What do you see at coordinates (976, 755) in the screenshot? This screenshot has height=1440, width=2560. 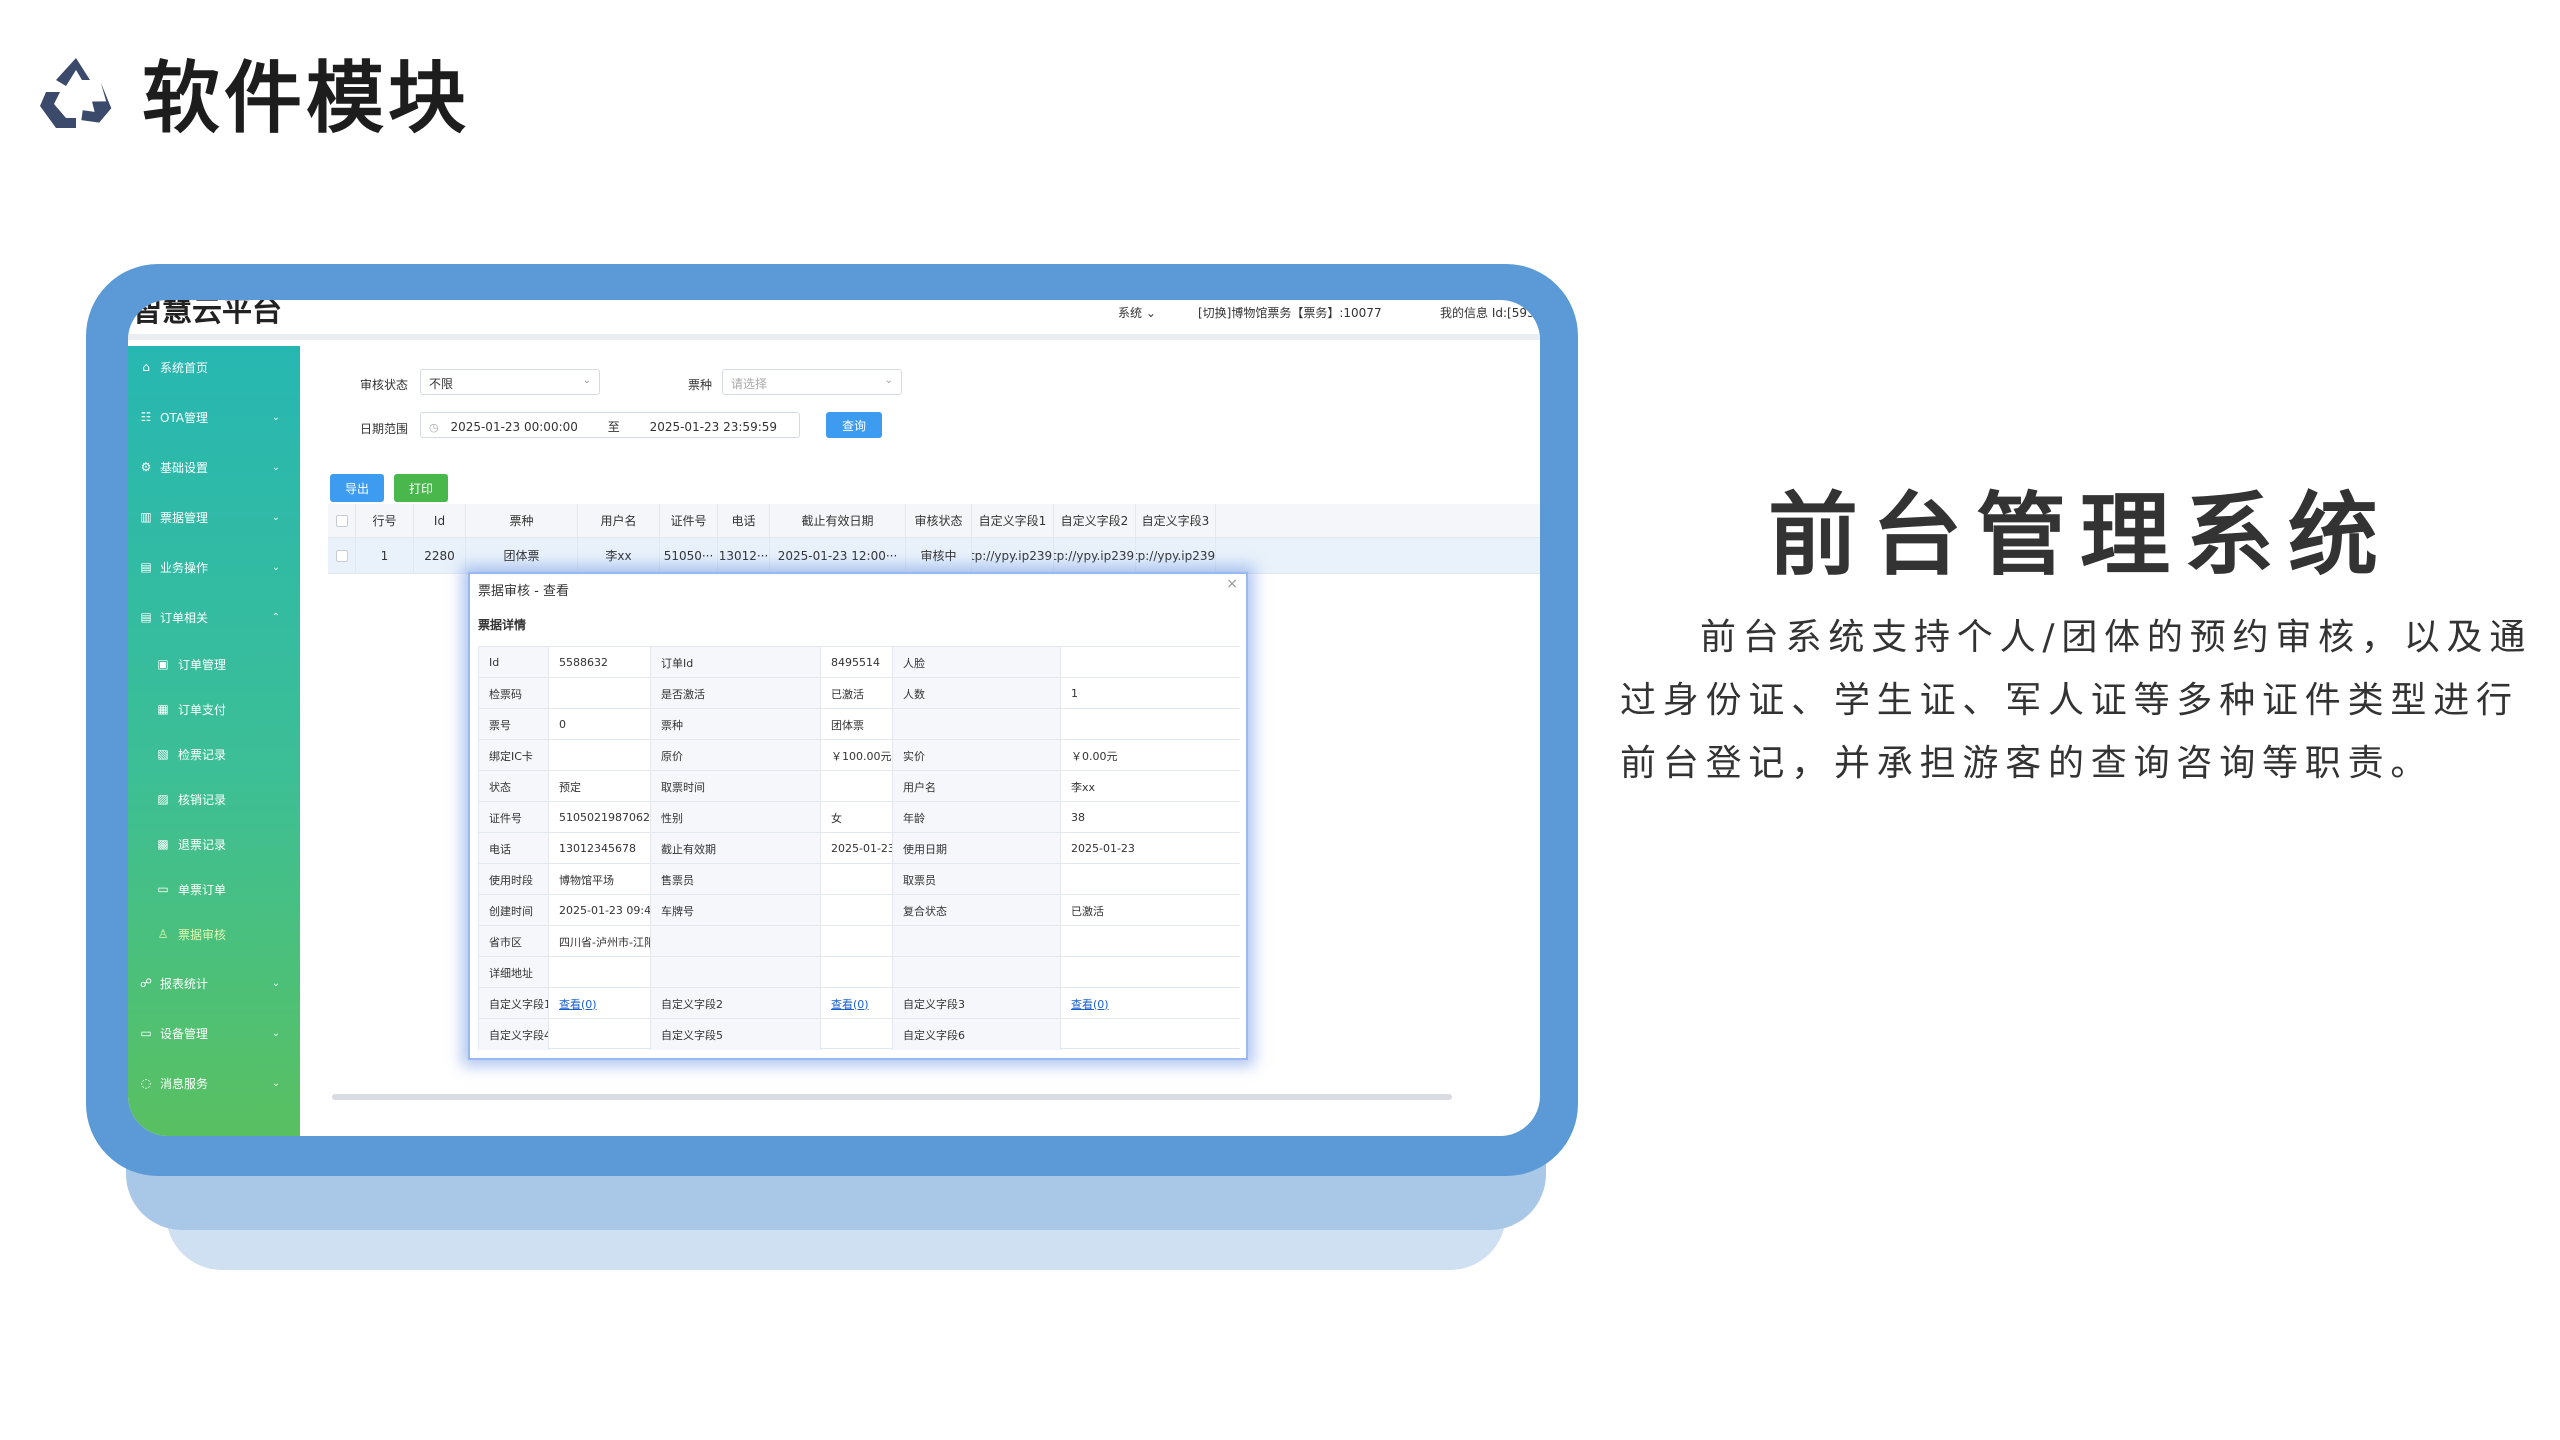 I see `detail-key: 实价` at bounding box center [976, 755].